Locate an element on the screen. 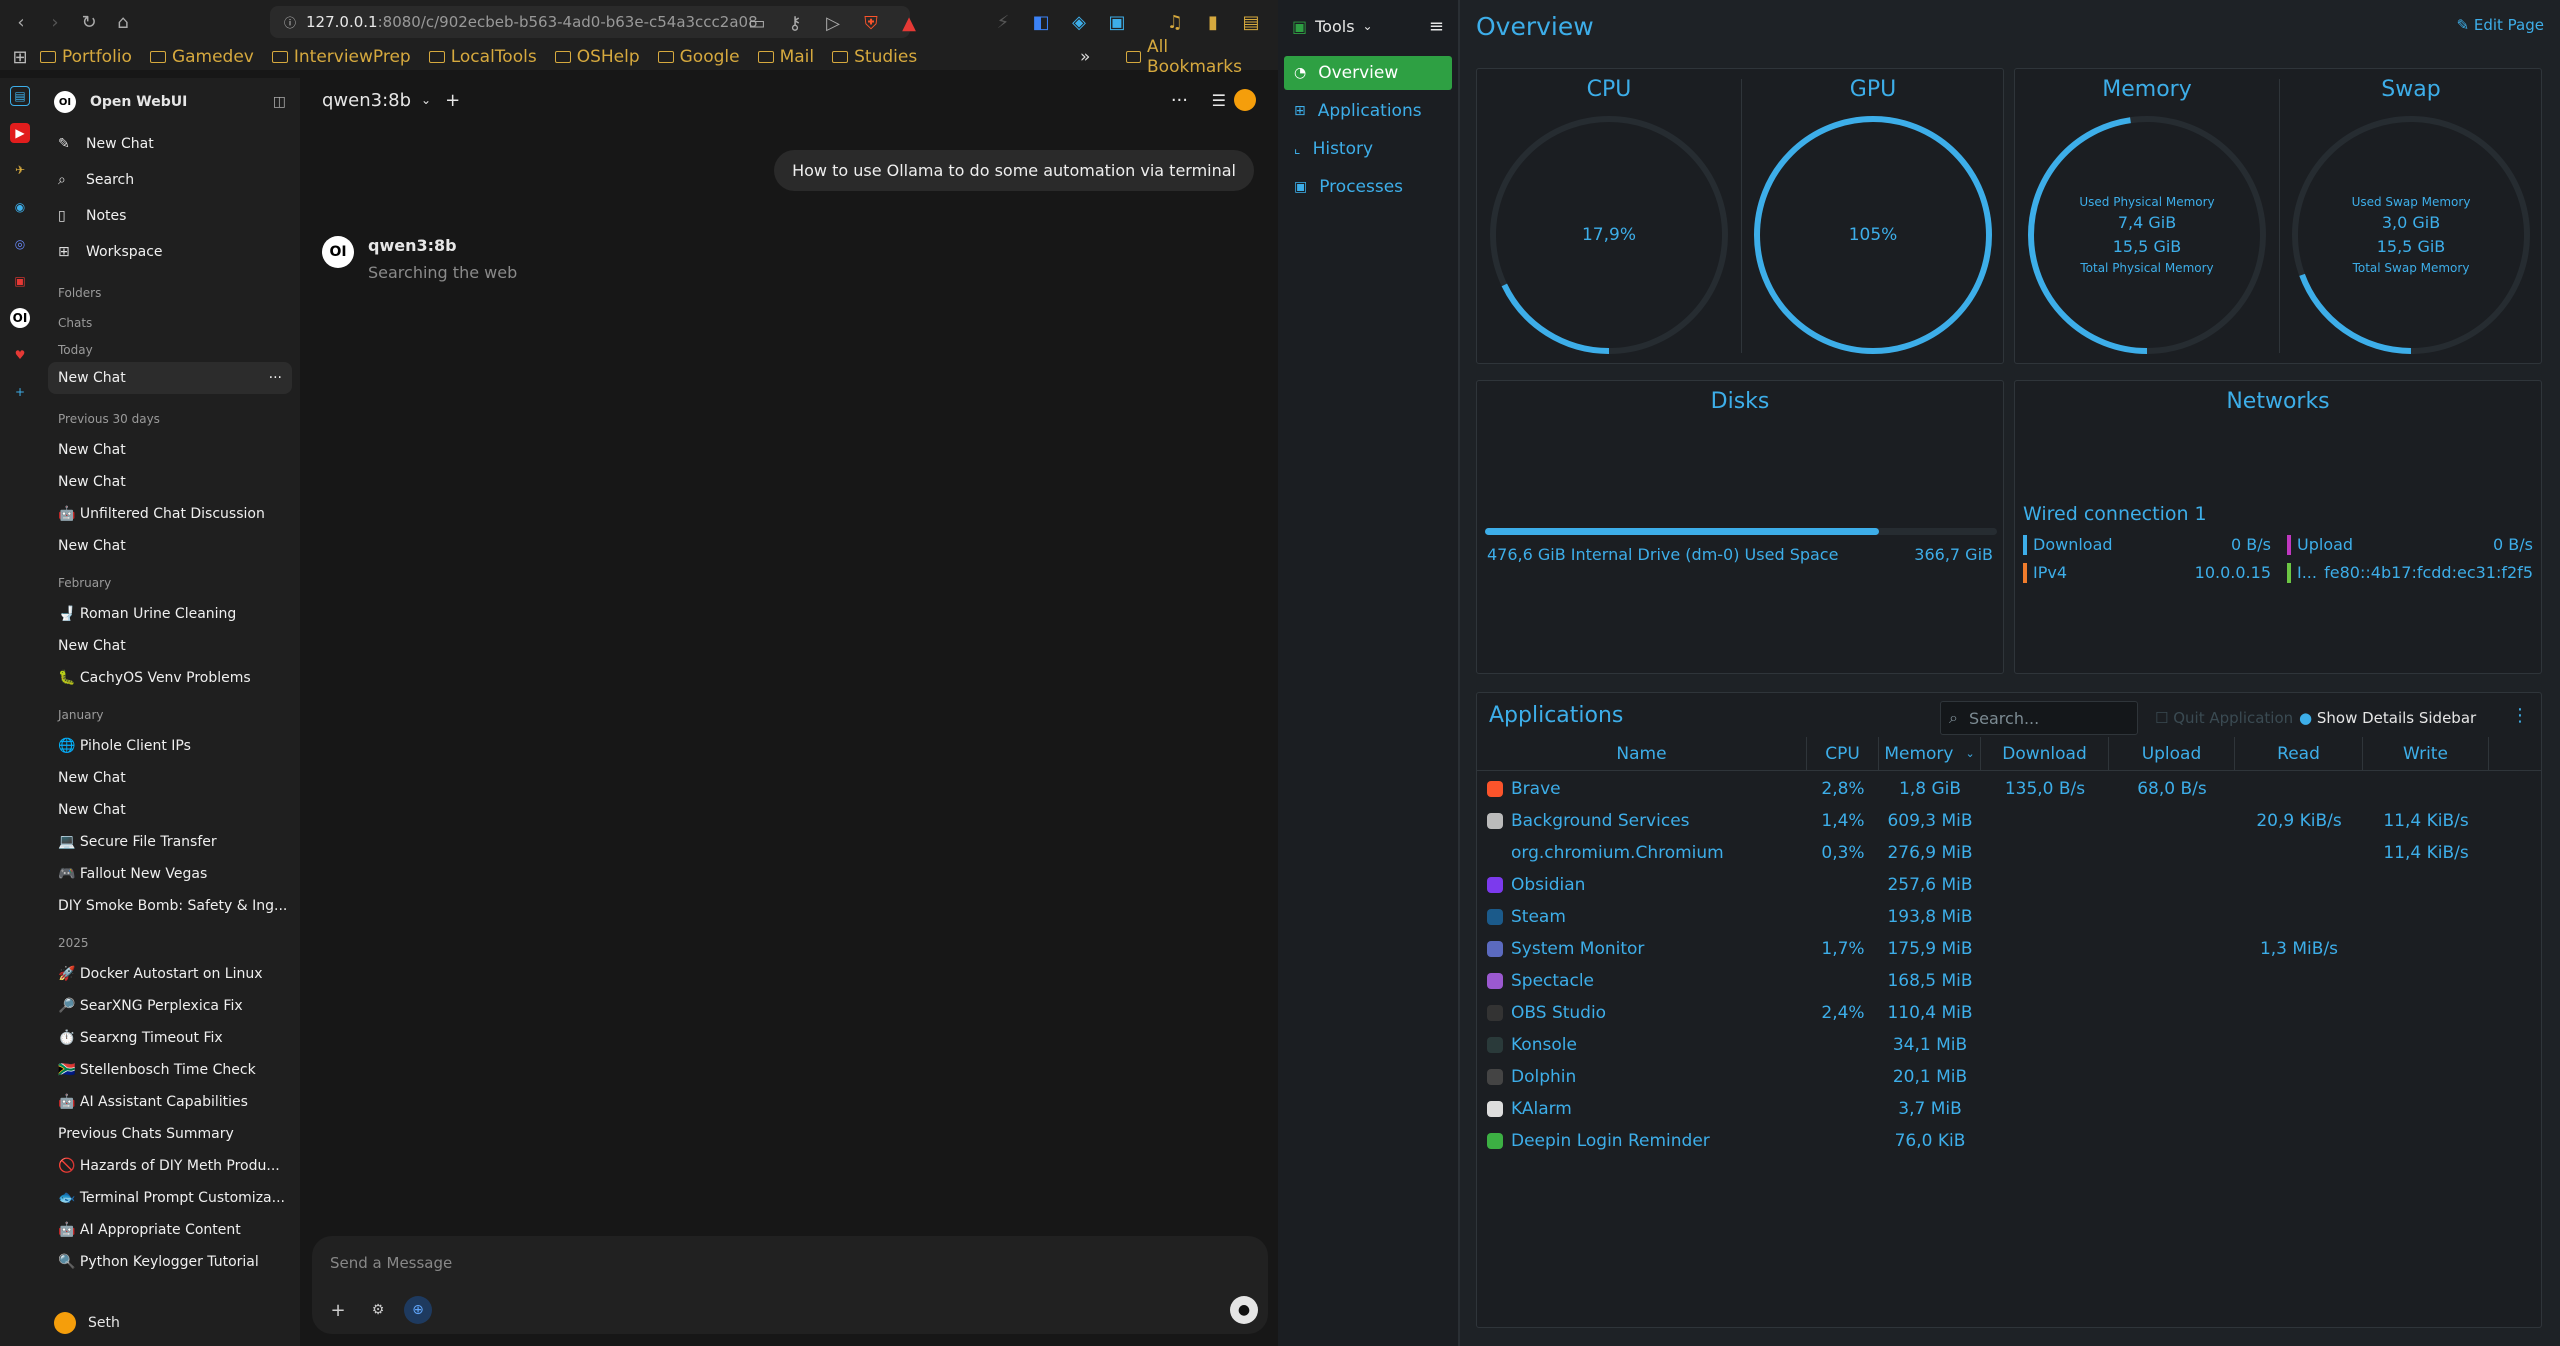 This screenshot has width=2560, height=1346. table-row: System Monitor 1,7% 175,9 MiB 1,3 MiB/s is located at coordinates (2009, 949).